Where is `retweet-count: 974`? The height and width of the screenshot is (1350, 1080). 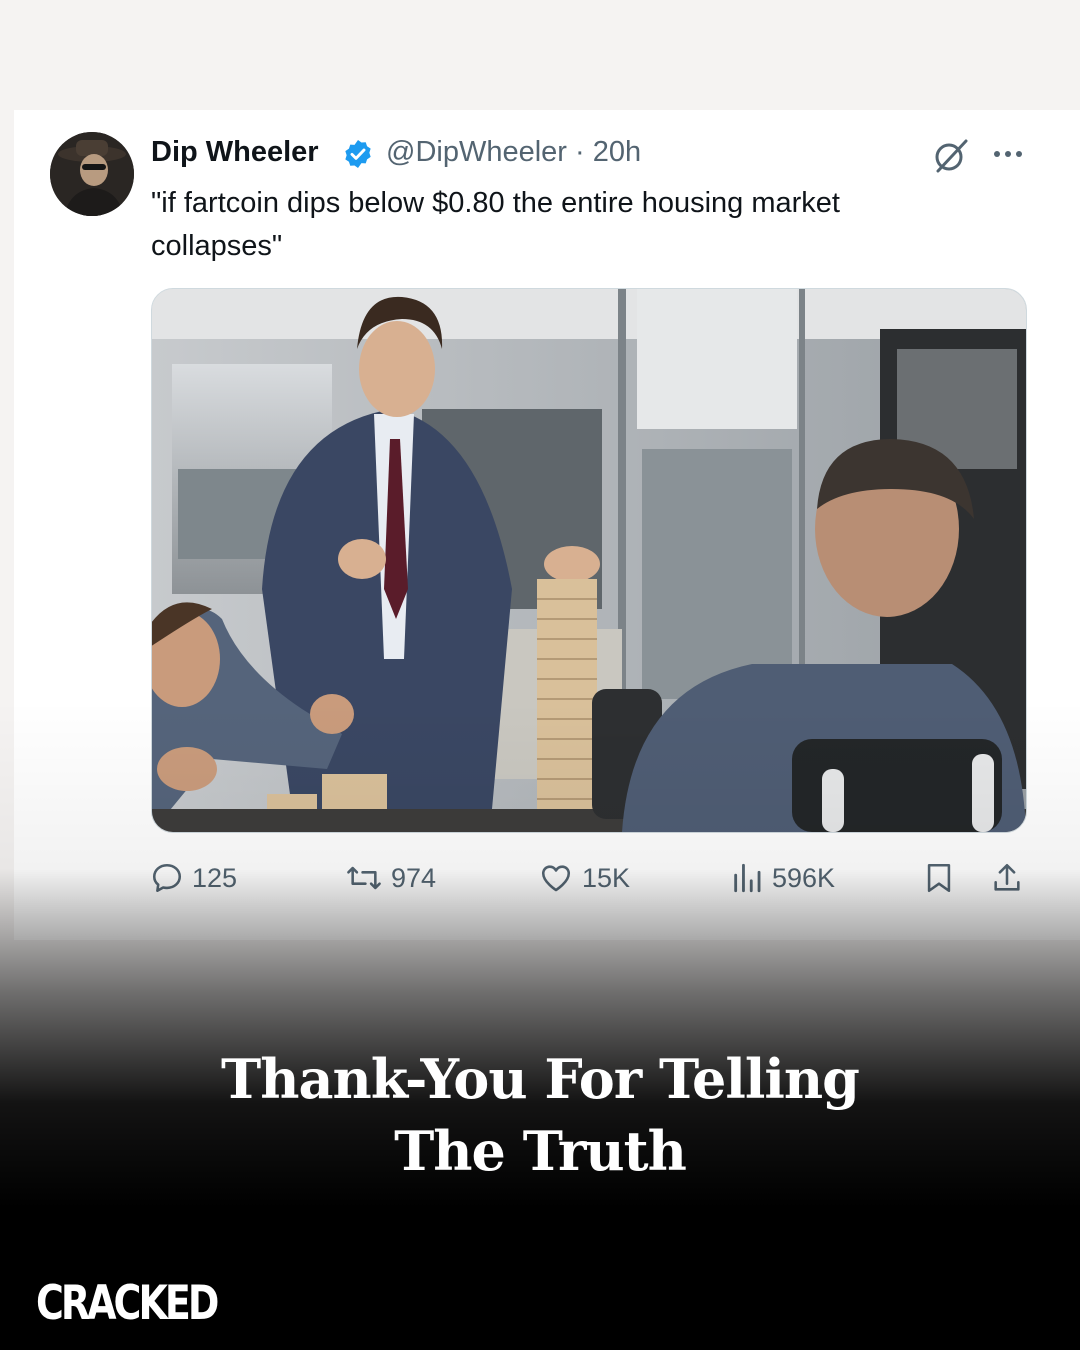 retweet-count: 974 is located at coordinates (414, 877).